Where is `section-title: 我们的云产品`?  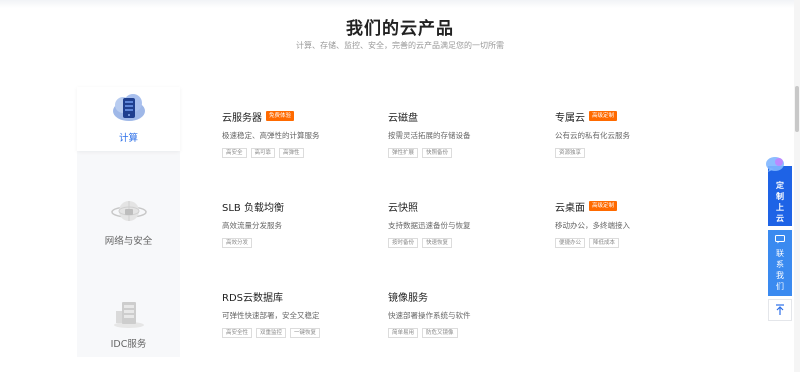
section-title: 我们的云产品 is located at coordinates (400, 29).